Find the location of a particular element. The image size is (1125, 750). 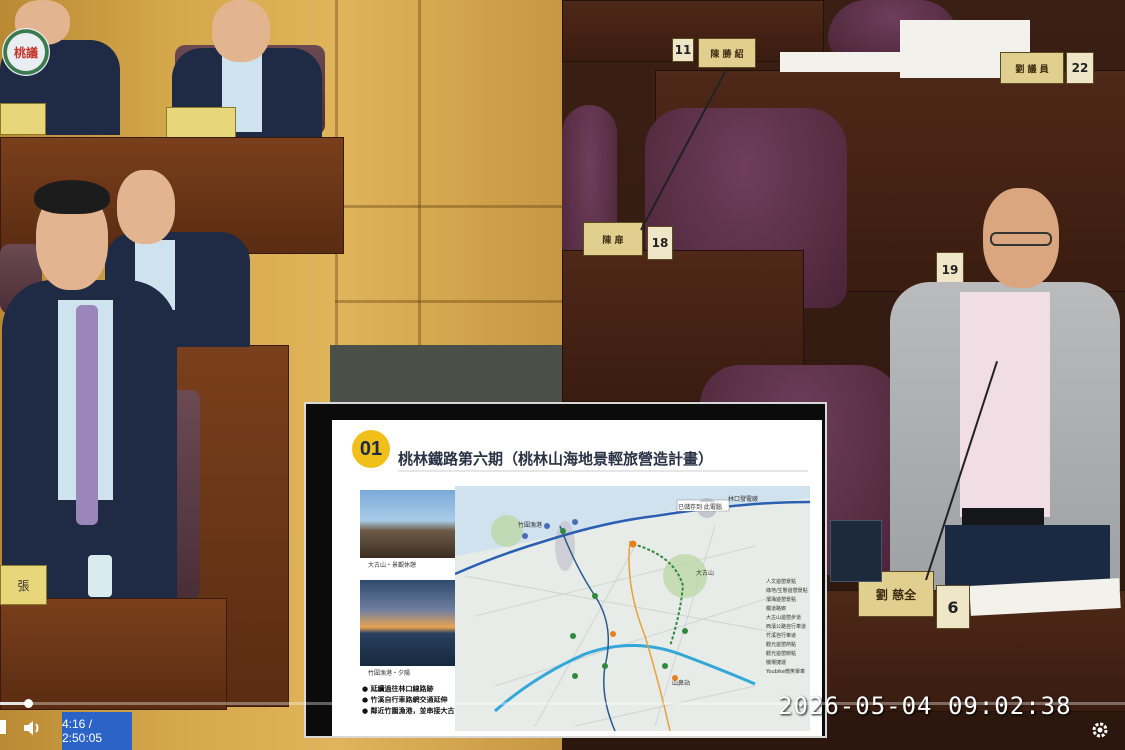

legend-item: 鐵道路廊 is located at coordinates (776, 609).